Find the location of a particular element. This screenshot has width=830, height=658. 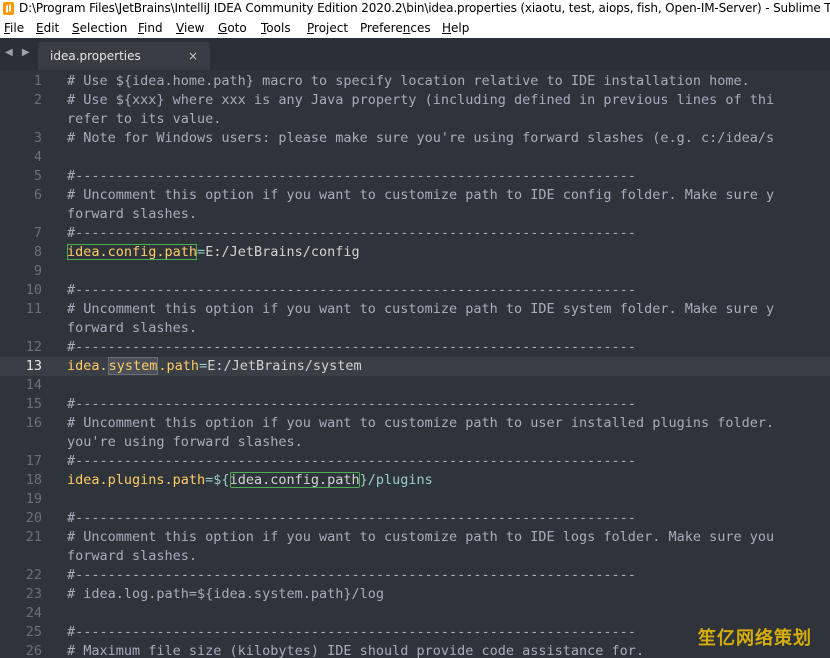

line-number: 25 is located at coordinates (33, 632).